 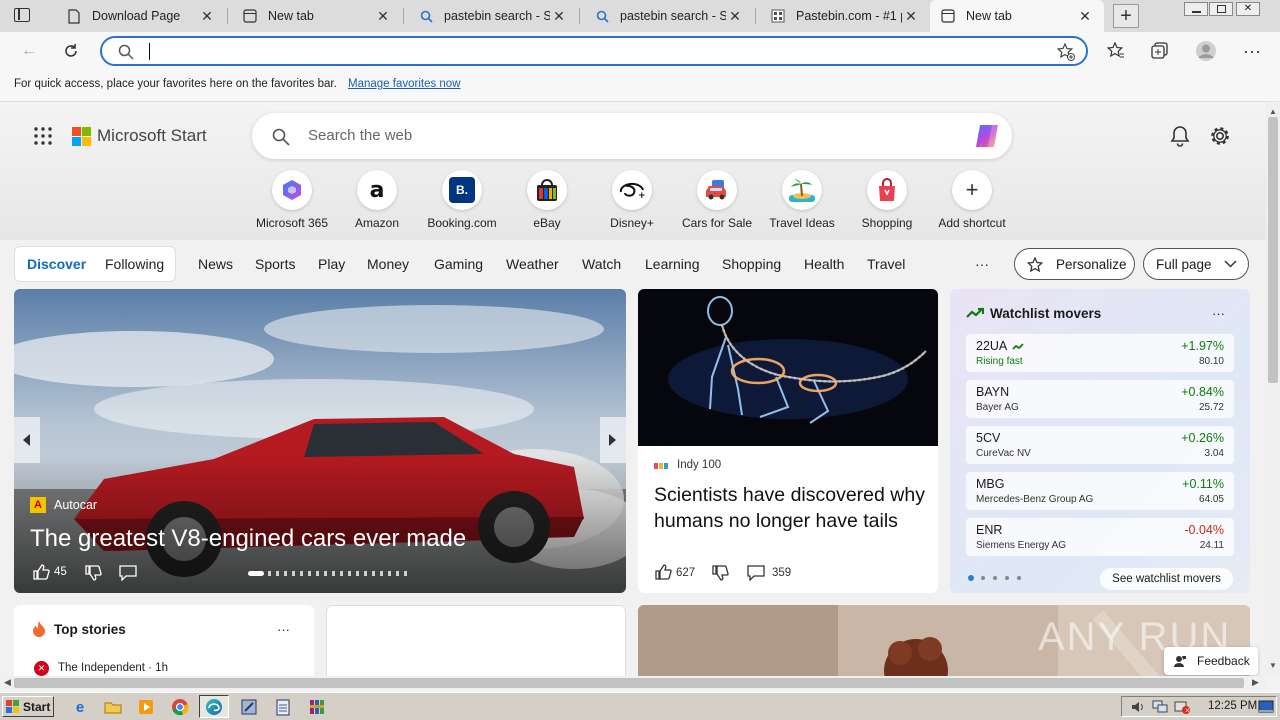 What do you see at coordinates (1100, 399) in the screenshot?
I see `watchlist-row: BAYN Bayer AG +0.84% 25.72` at bounding box center [1100, 399].